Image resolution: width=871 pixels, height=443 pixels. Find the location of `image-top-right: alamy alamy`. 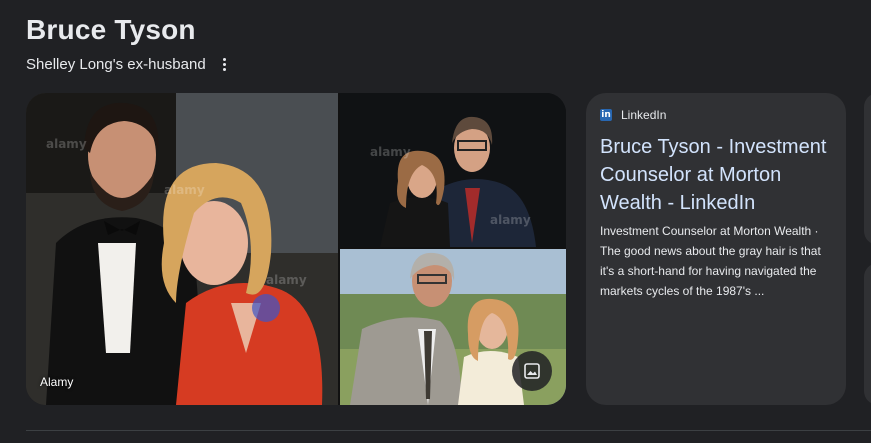

image-top-right: alamy alamy is located at coordinates (453, 170).